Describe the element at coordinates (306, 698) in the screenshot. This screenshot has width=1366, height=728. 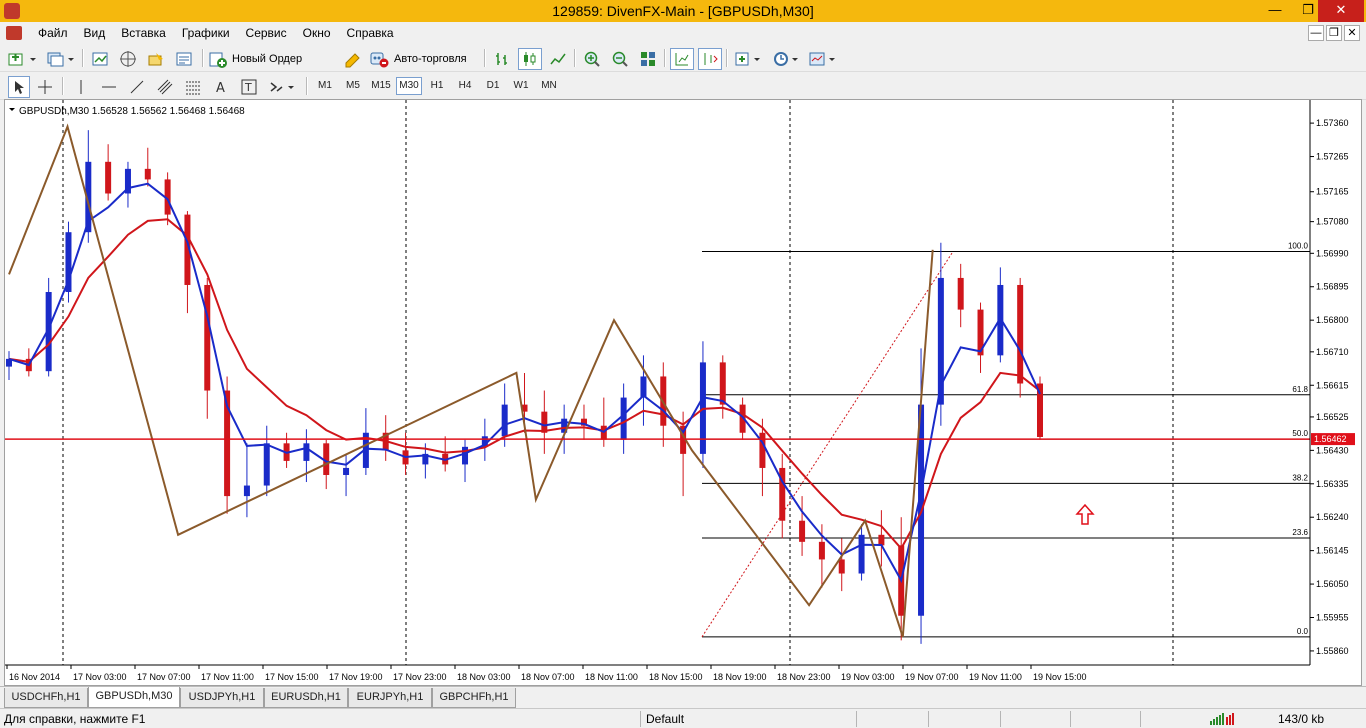
I see `tab-eurusdh-h1: EURUSDh,H1` at that location.